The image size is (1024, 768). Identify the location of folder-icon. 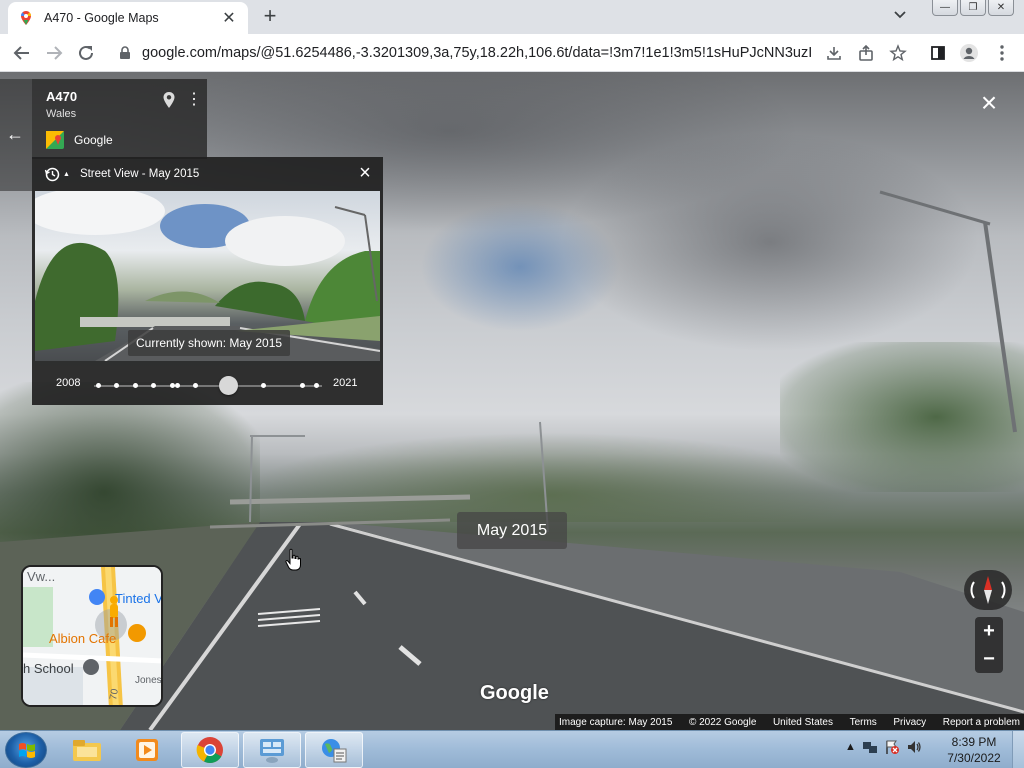
(87, 750).